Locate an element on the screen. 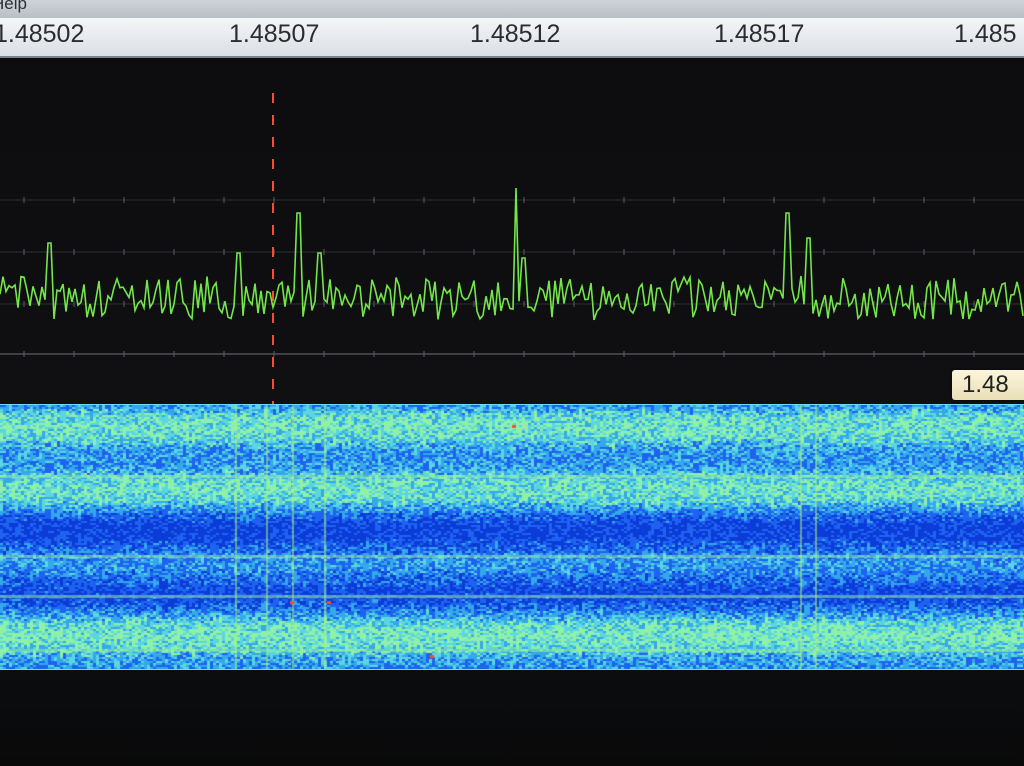 The image size is (1024, 766). menu-help: Help is located at coordinates (13, 7).